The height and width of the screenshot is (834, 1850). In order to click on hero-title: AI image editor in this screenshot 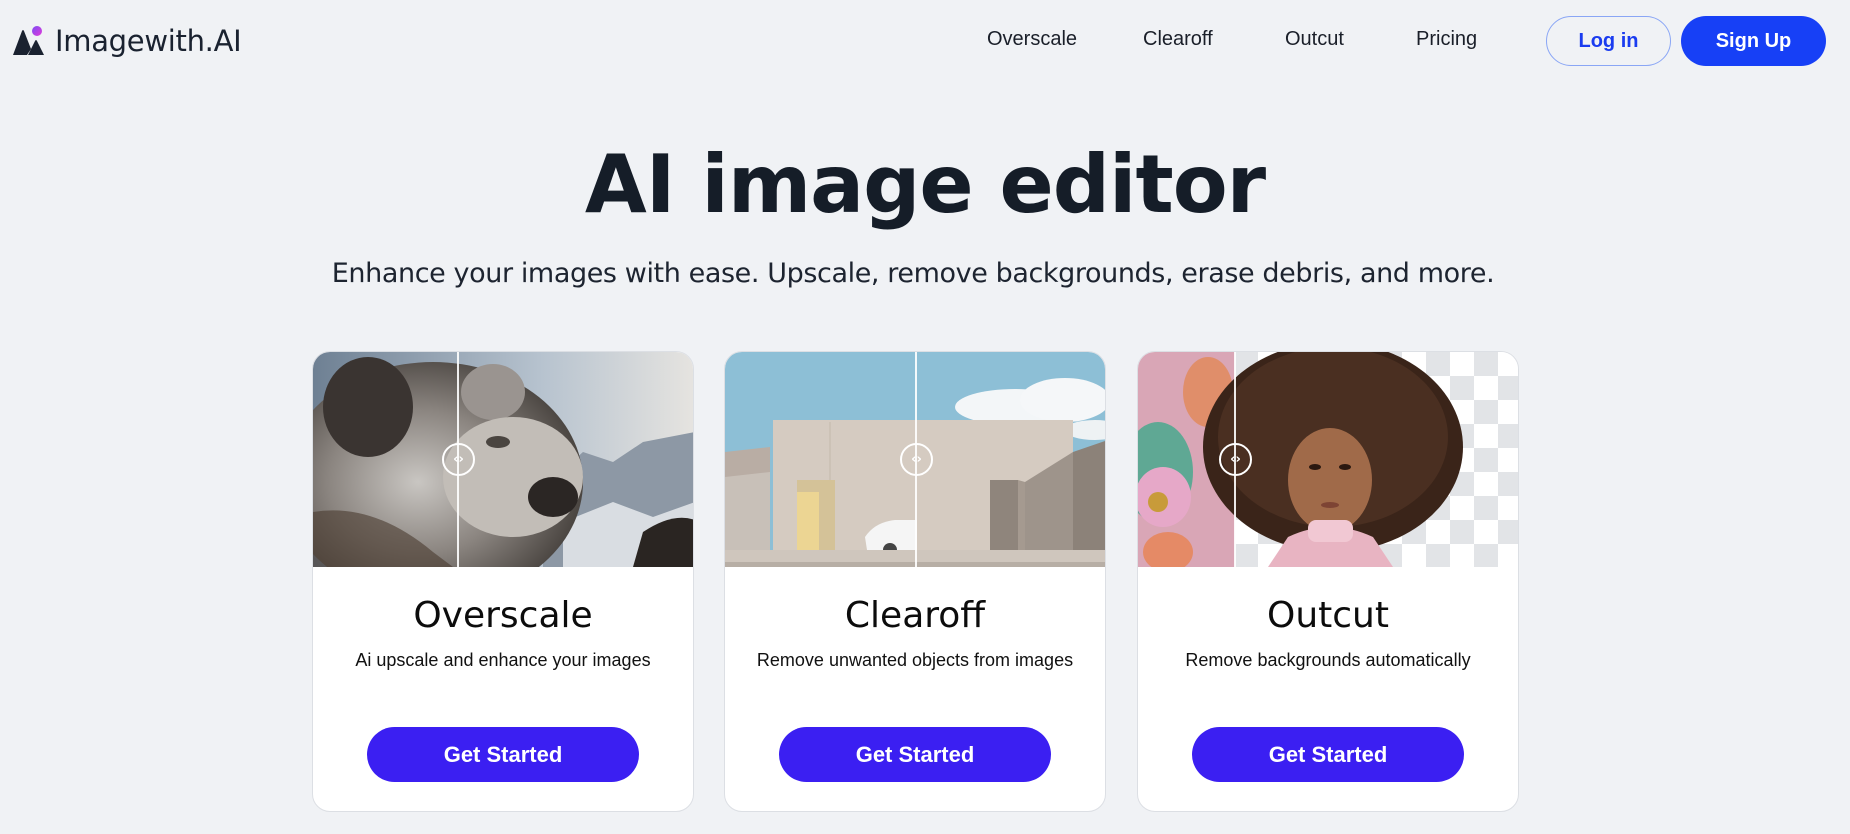, I will do `click(925, 184)`.